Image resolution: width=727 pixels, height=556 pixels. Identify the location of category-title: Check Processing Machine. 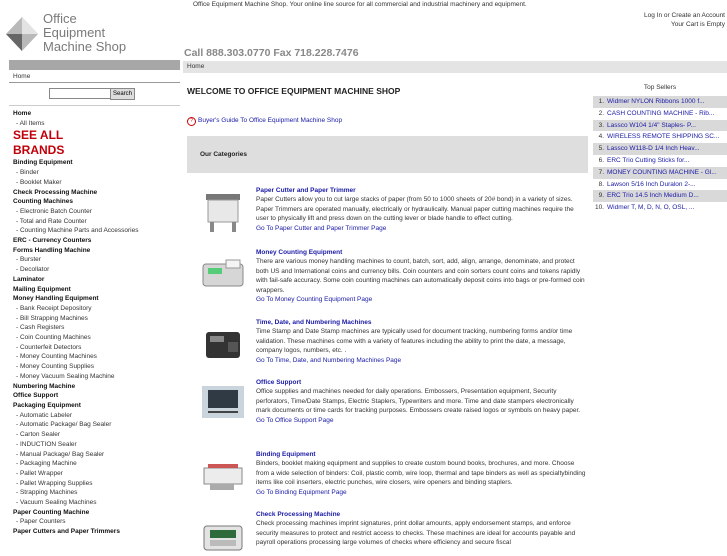
(421, 514).